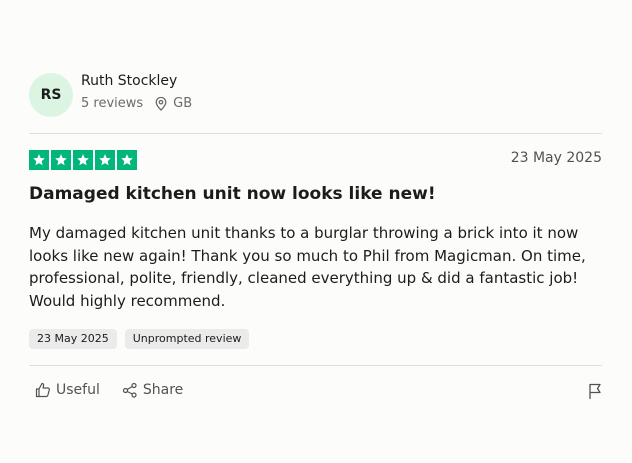  Describe the element at coordinates (163, 390) in the screenshot. I see `share-label: Share` at that location.